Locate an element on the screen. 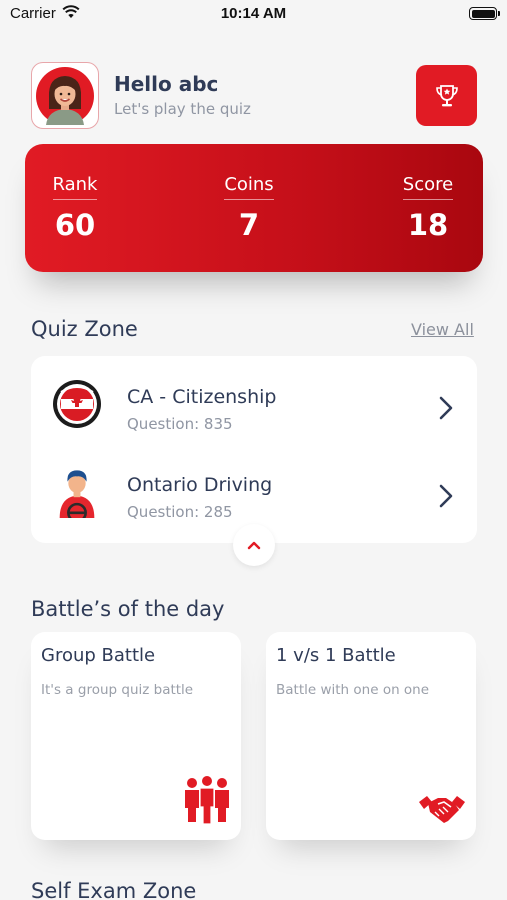  stats-card: Rank 60 Coins 7 Score 18 is located at coordinates (254, 208).